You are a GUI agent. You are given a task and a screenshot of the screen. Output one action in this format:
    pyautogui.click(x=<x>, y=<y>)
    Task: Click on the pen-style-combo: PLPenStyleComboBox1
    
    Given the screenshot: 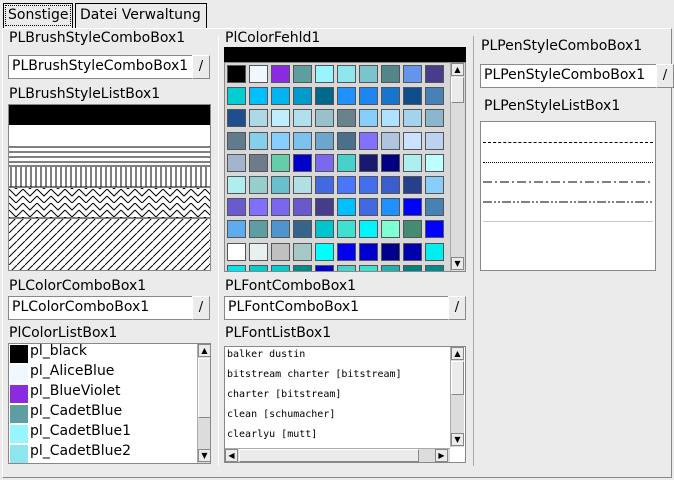 What is the action you would take?
    pyautogui.click(x=568, y=76)
    